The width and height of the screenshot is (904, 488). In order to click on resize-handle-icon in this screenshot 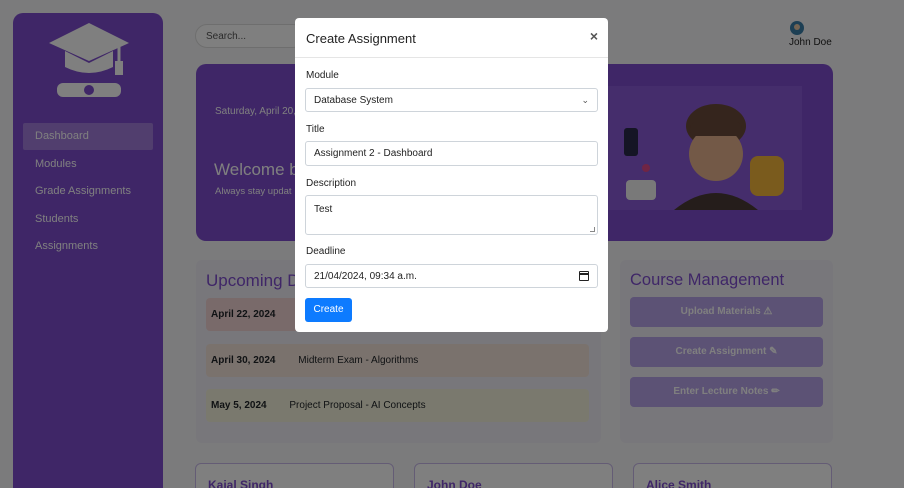, I will do `click(592, 229)`.